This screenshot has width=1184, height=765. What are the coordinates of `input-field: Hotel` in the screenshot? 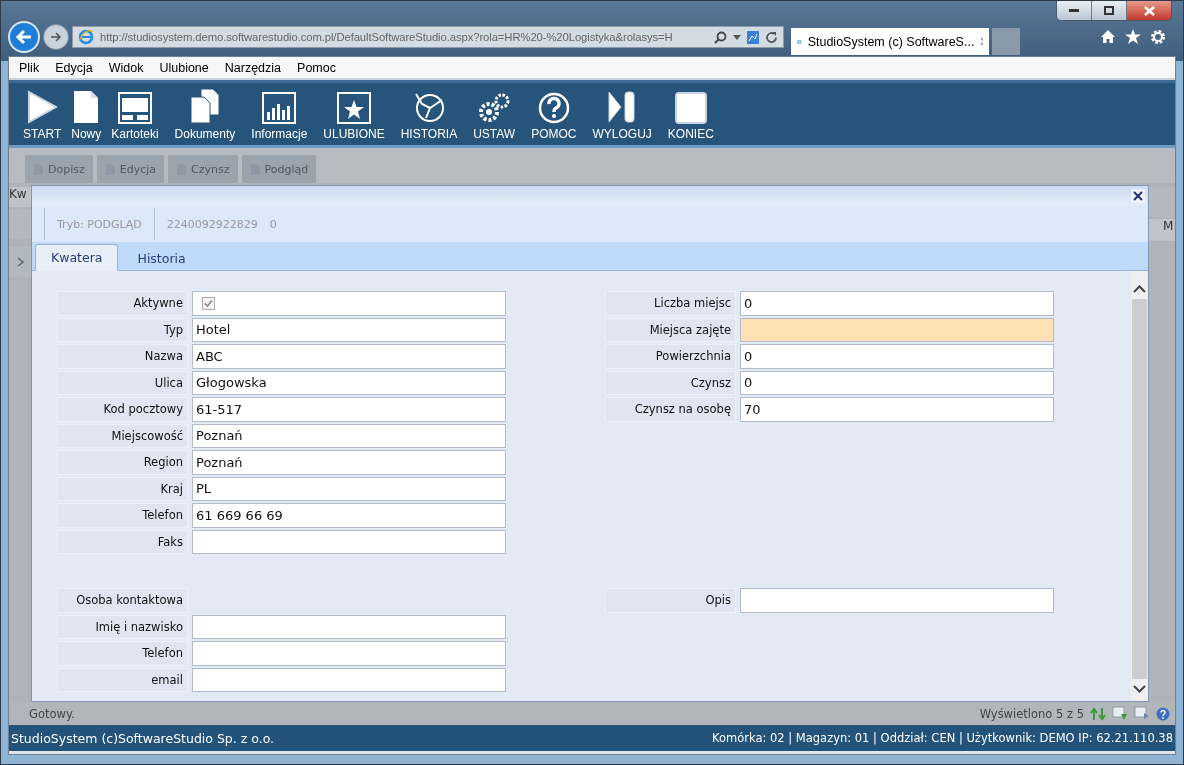 It's located at (349, 329).